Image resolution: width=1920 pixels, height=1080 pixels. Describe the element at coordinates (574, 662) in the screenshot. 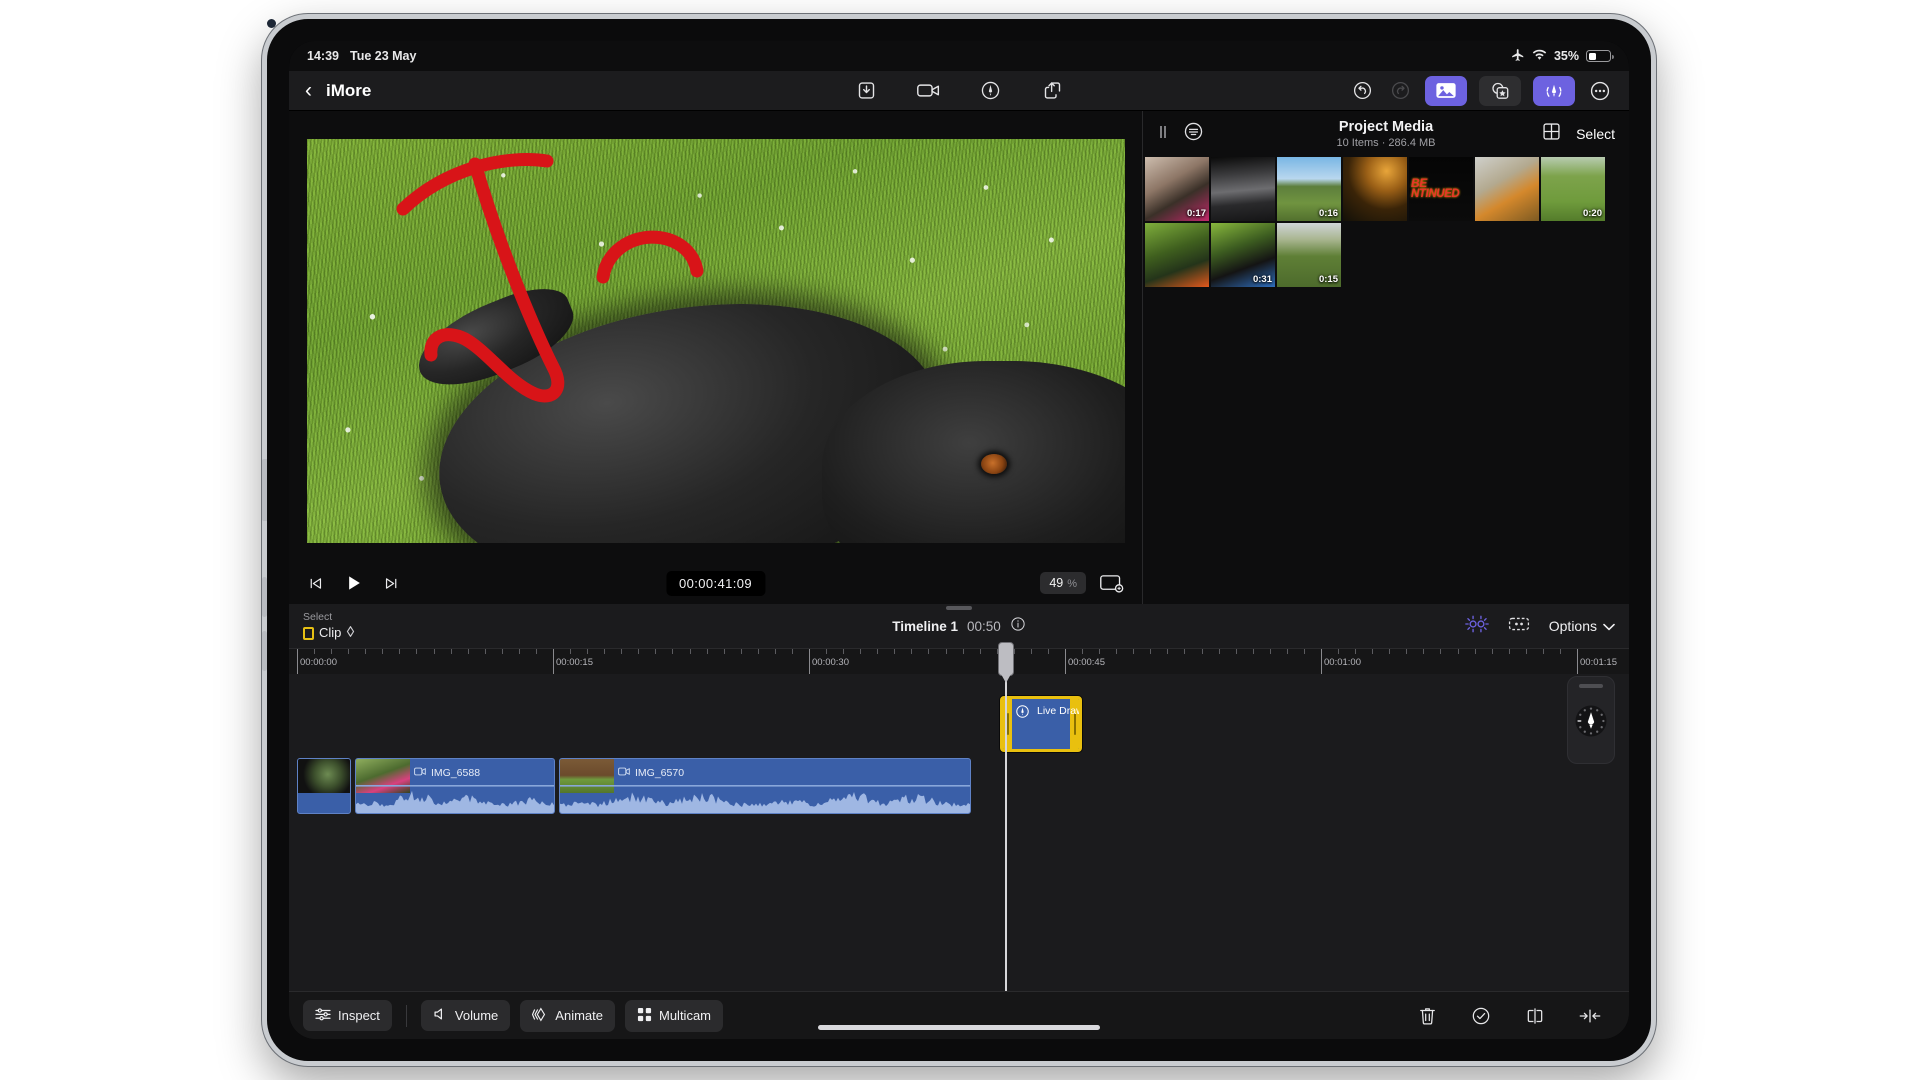

I see `ruler-tick-label: 00:00:15` at that location.